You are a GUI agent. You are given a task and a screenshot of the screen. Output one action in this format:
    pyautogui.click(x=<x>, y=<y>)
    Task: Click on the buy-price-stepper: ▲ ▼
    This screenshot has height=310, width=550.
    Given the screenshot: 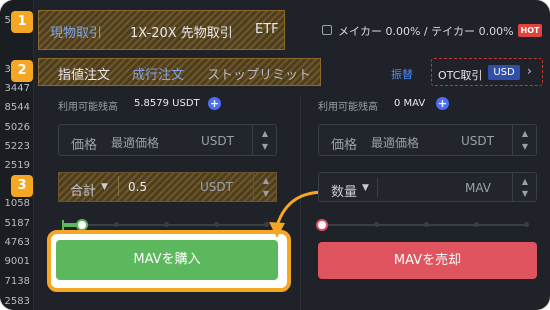 What is the action you would take?
    pyautogui.click(x=264, y=140)
    